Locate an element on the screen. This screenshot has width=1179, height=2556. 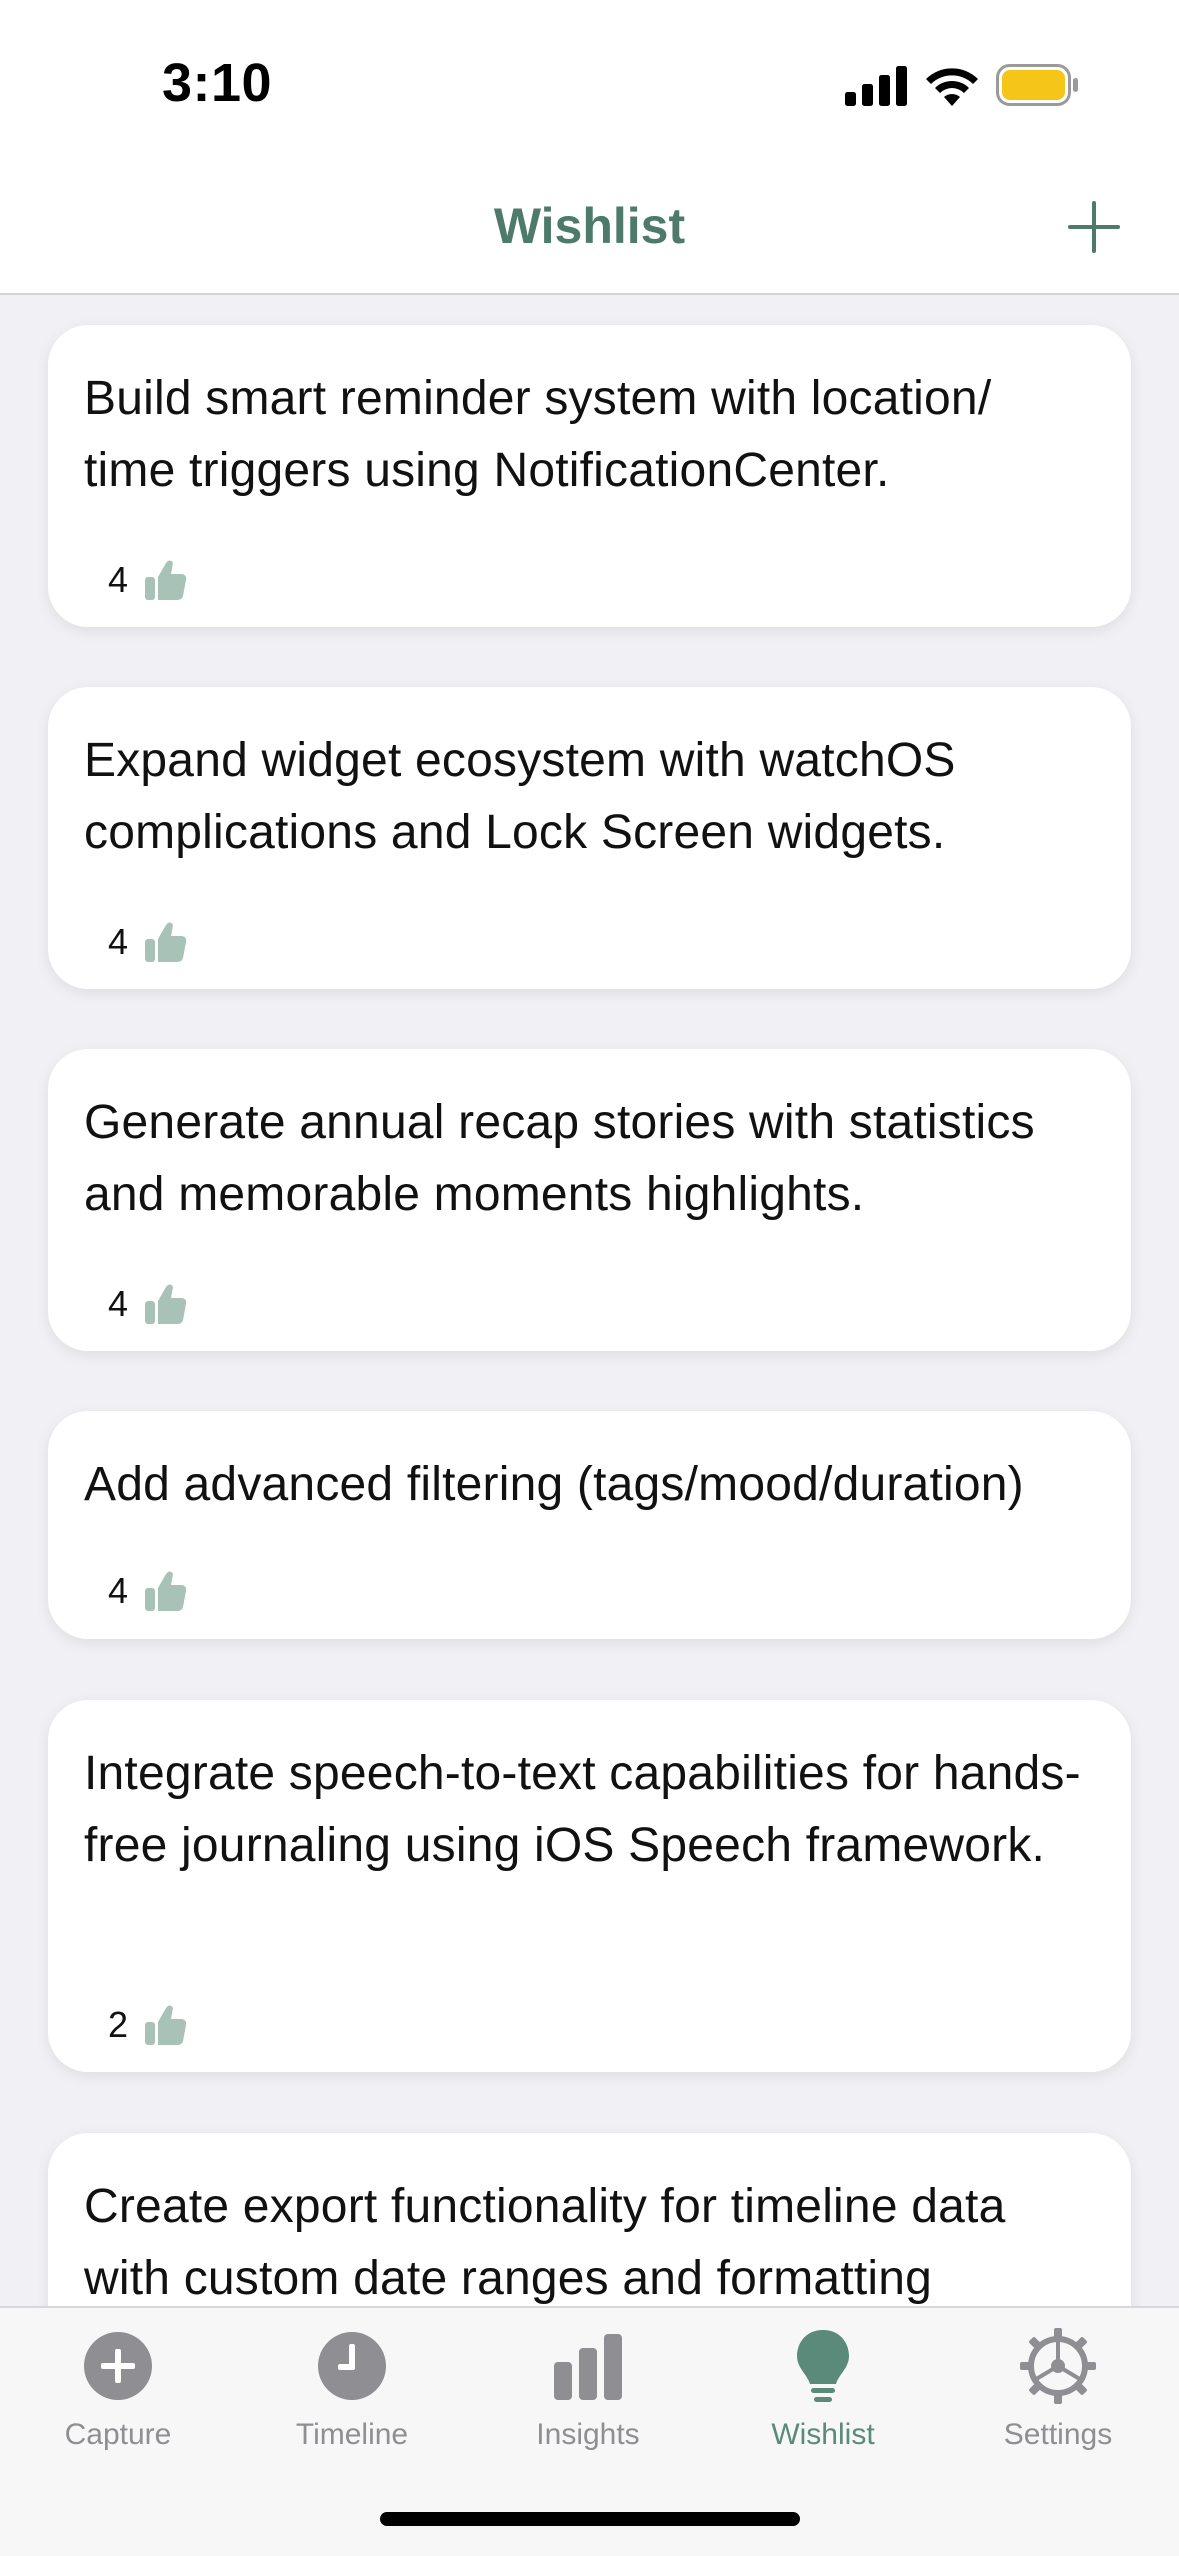
tab-settings: Settings is located at coordinates (1058, 2401).